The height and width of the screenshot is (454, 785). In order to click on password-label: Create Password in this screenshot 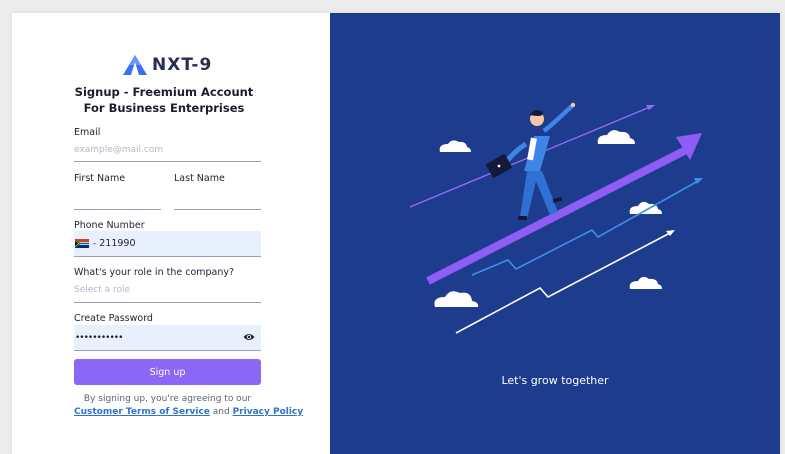, I will do `click(113, 318)`.